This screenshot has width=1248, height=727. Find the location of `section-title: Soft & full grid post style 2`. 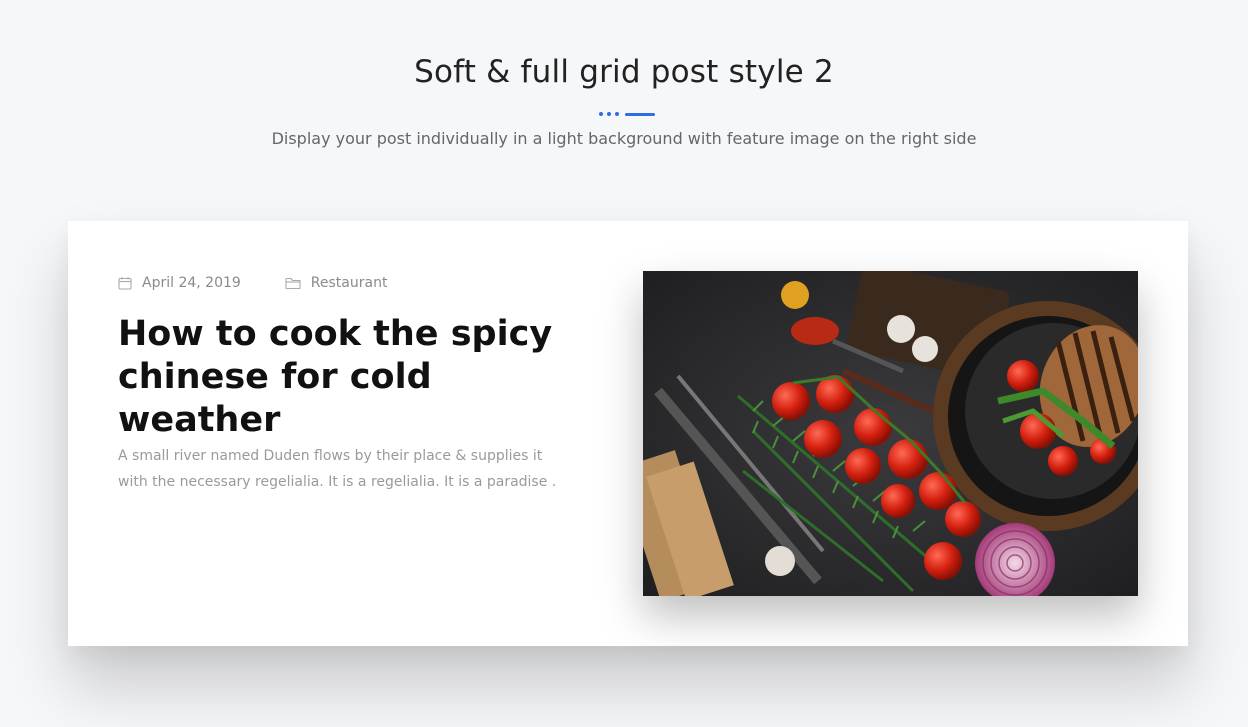

section-title: Soft & full grid post style 2 is located at coordinates (624, 72).